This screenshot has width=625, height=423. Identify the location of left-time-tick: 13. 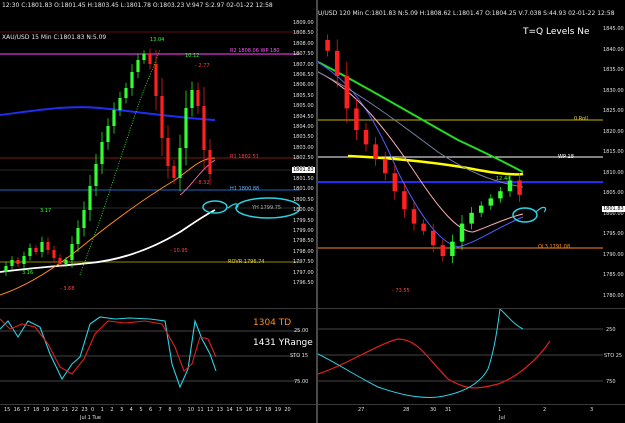
(220, 410).